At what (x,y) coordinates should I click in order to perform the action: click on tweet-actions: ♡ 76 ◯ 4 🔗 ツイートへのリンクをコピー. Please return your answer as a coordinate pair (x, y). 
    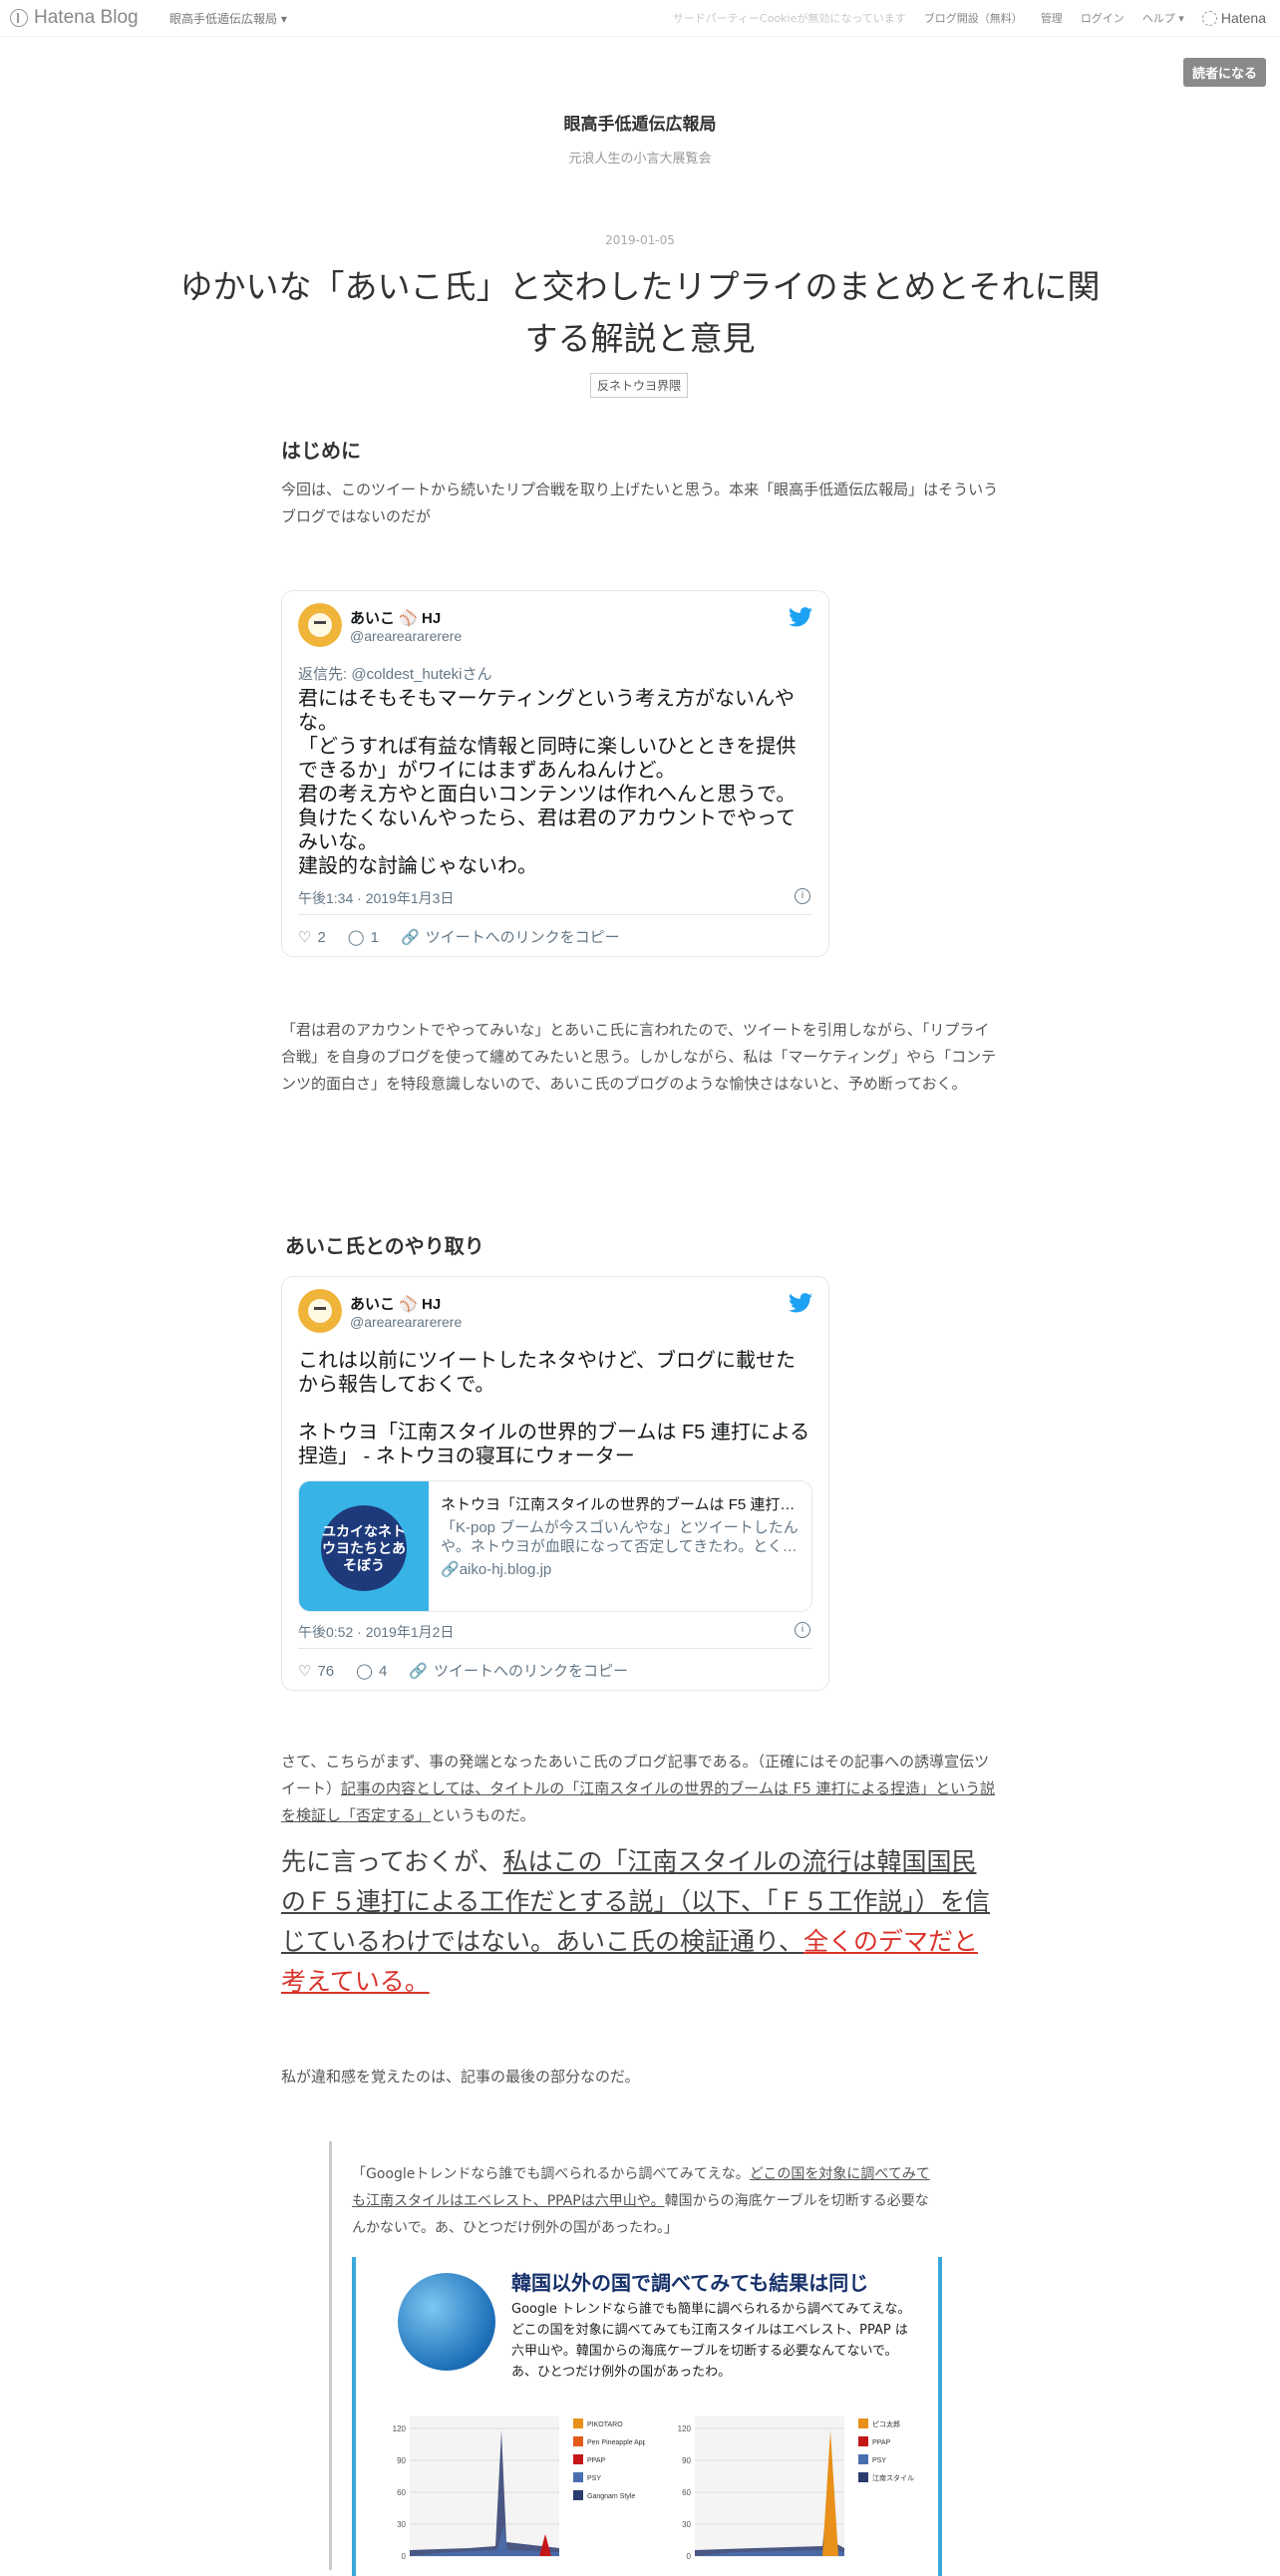
    Looking at the image, I should click on (463, 1670).